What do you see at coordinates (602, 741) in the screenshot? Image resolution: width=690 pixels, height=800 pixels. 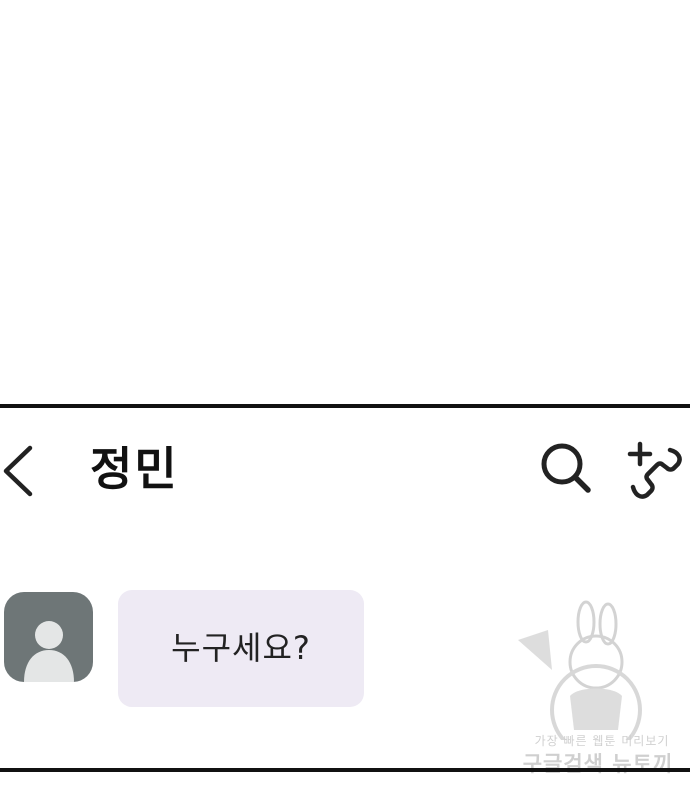 I see `watermark-line1: 가장 빠른 웹툰 미리보기` at bounding box center [602, 741].